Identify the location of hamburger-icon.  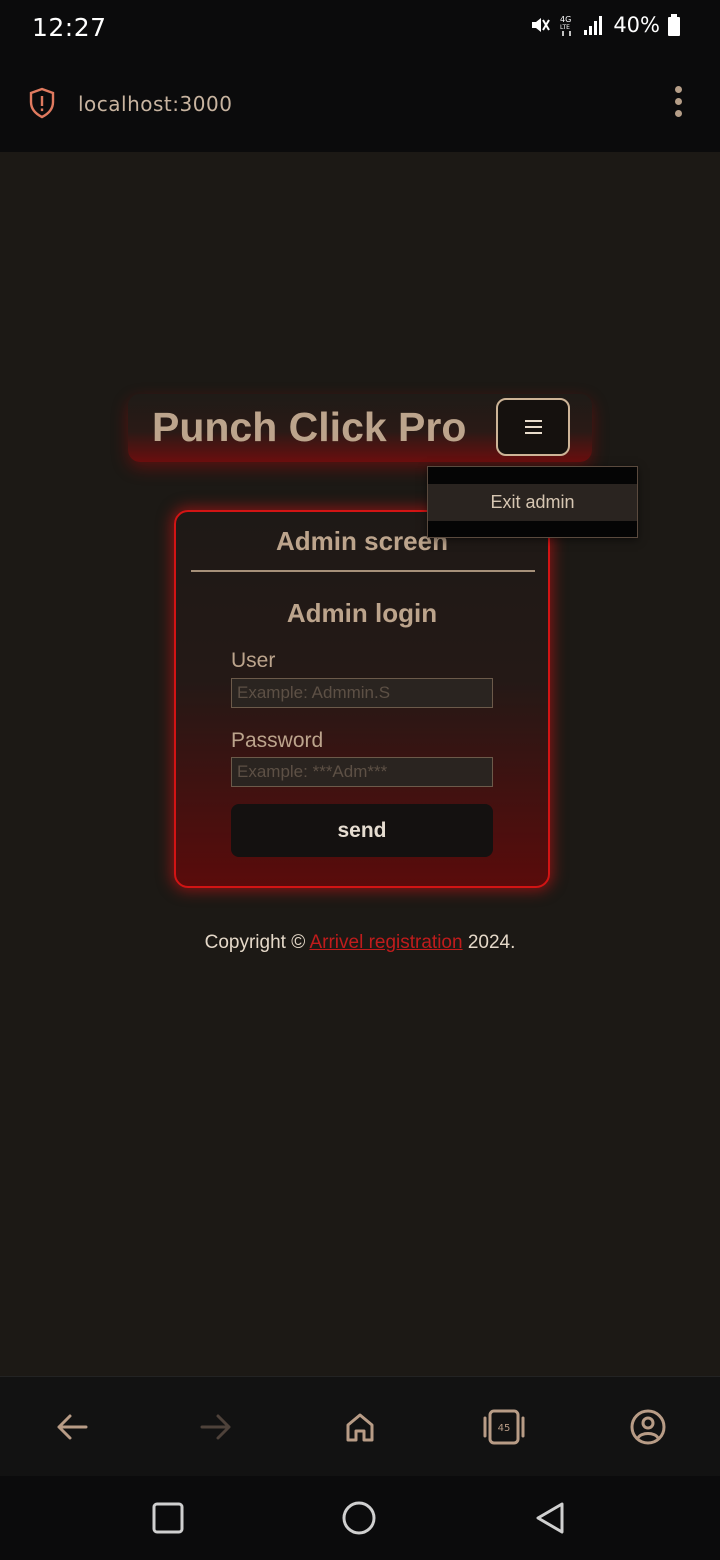
(533, 427).